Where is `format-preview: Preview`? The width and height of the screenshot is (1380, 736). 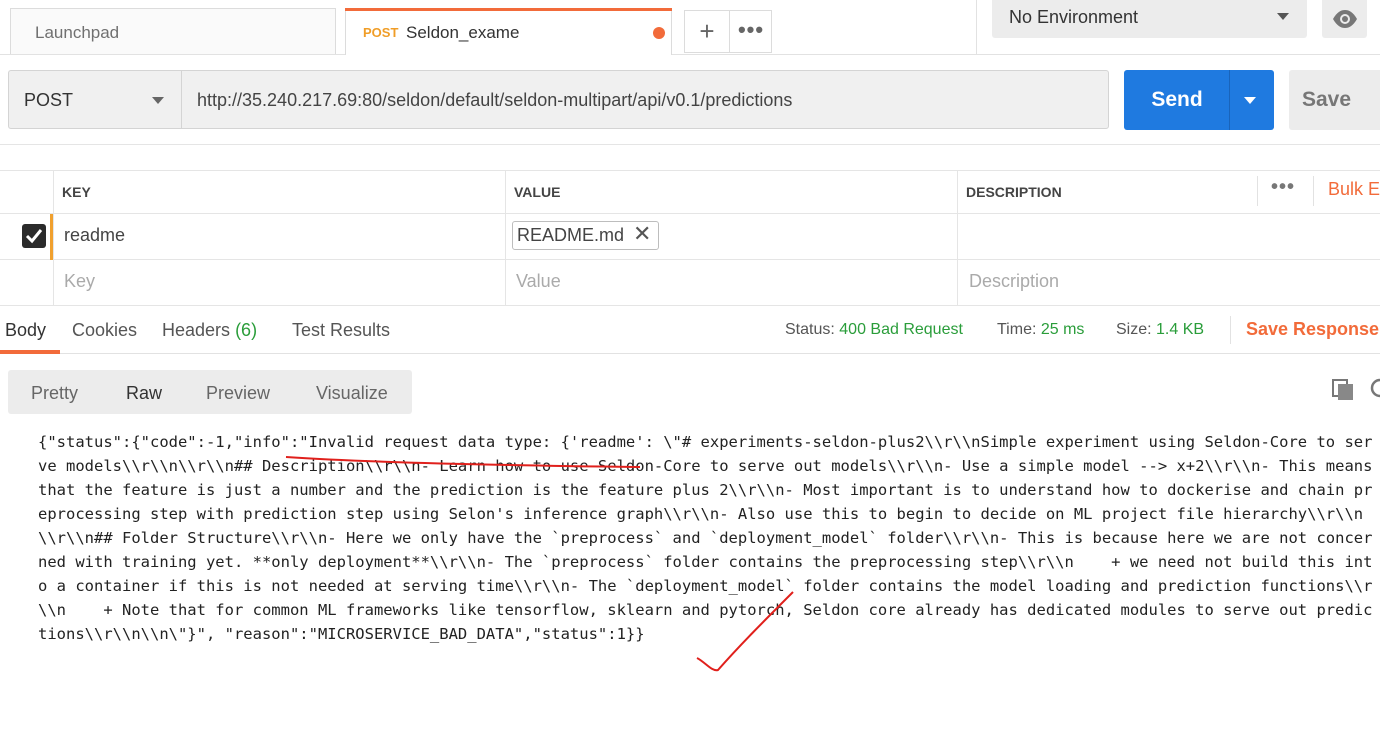 format-preview: Preview is located at coordinates (238, 393).